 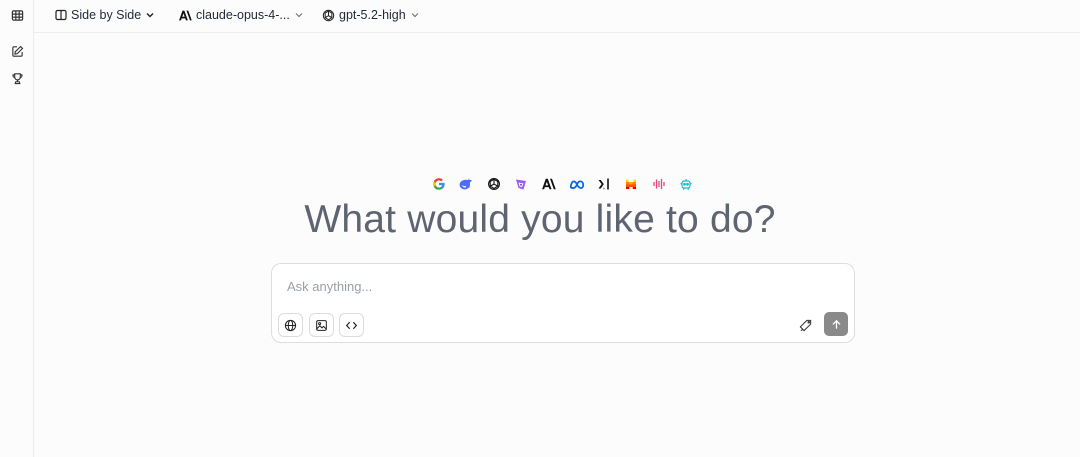 I want to click on waveform-icon, so click(x=659, y=184).